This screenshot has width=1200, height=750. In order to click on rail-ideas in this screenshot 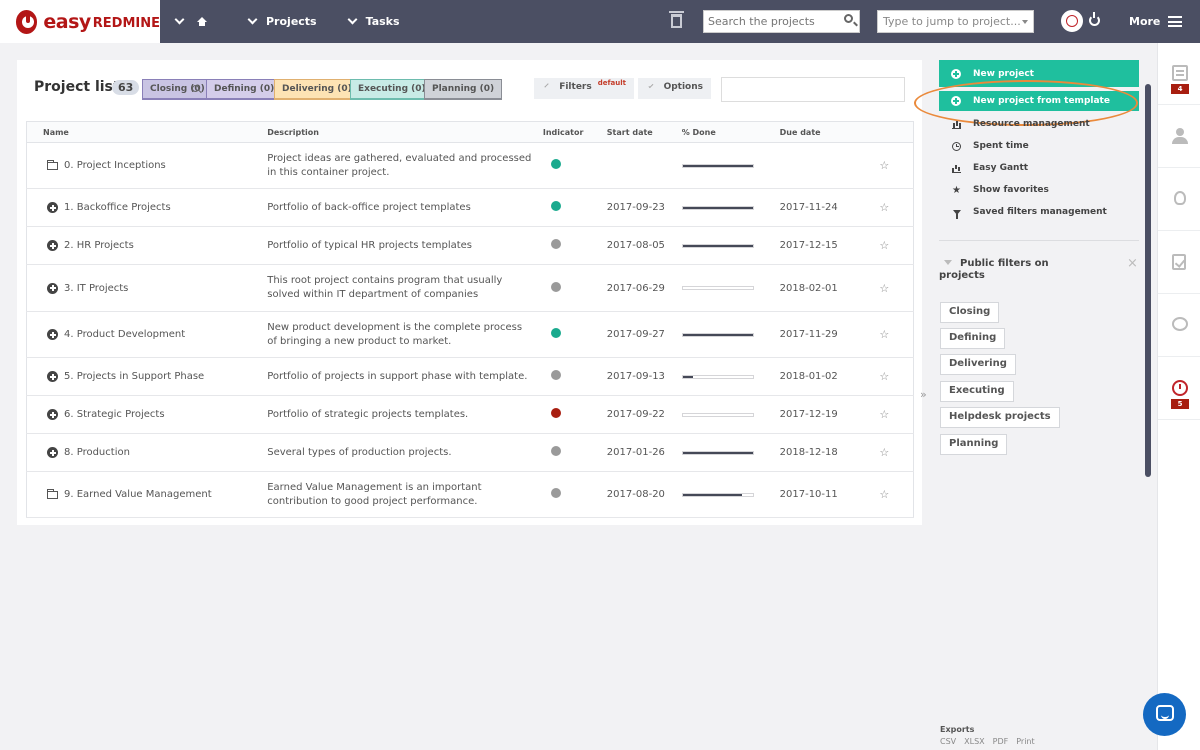, I will do `click(1179, 200)`.